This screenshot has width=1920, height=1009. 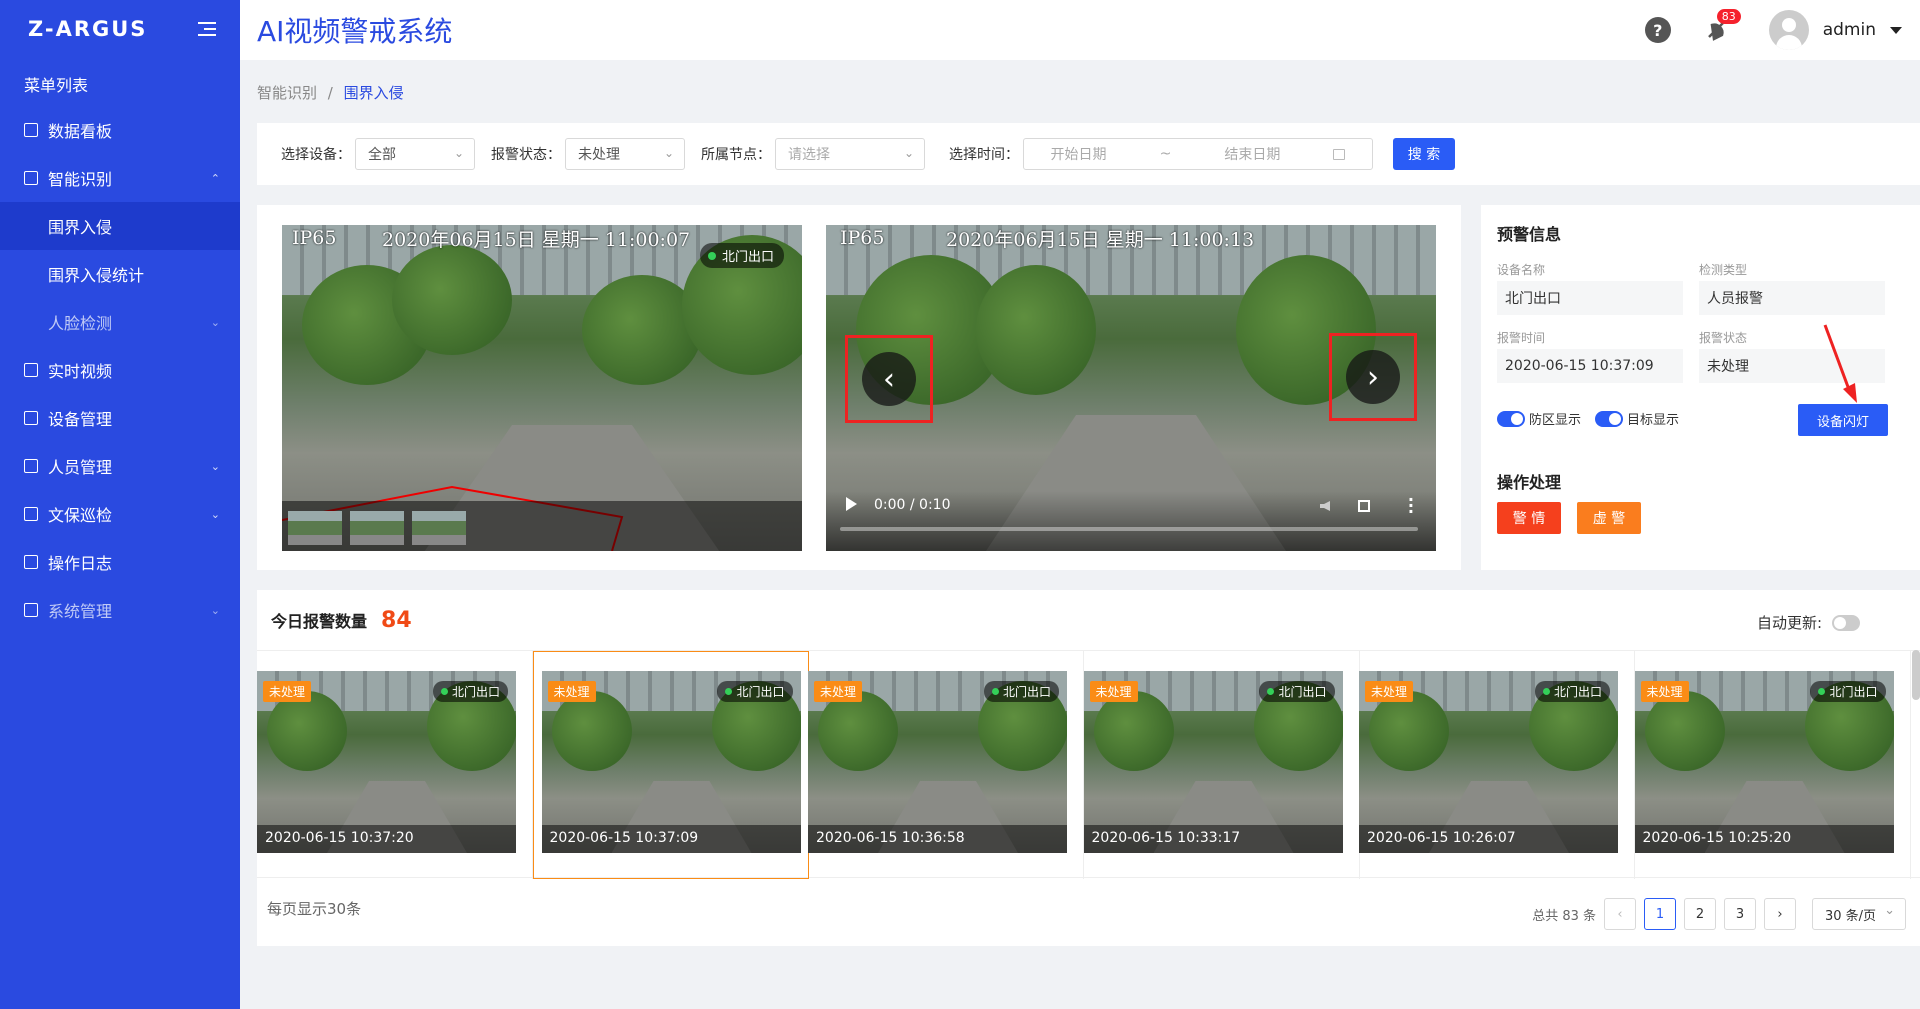 I want to click on next-button: ›, so click(x=1373, y=377).